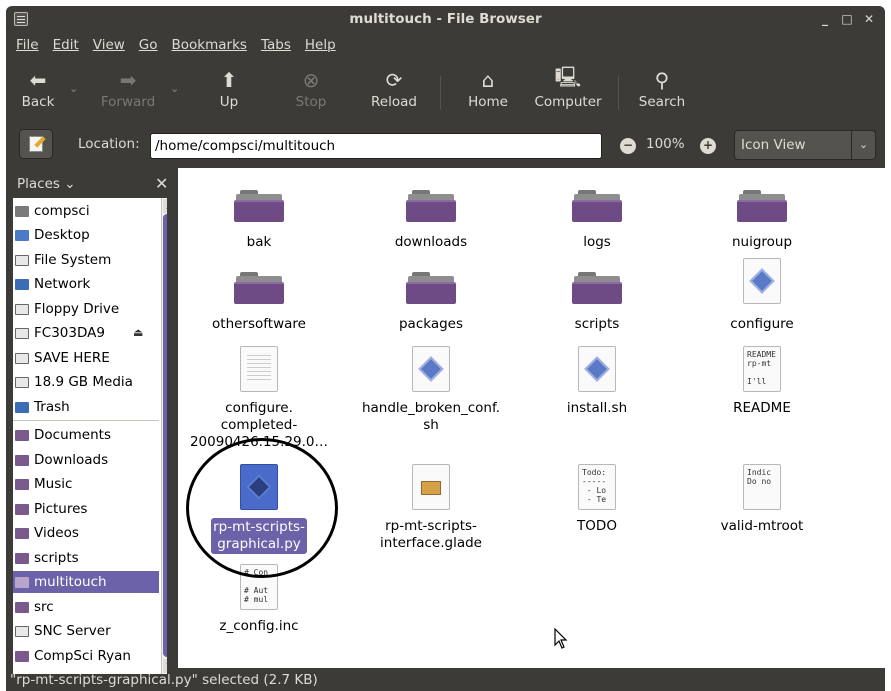 The width and height of the screenshot is (891, 691). I want to click on forward-label: Forward, so click(128, 102).